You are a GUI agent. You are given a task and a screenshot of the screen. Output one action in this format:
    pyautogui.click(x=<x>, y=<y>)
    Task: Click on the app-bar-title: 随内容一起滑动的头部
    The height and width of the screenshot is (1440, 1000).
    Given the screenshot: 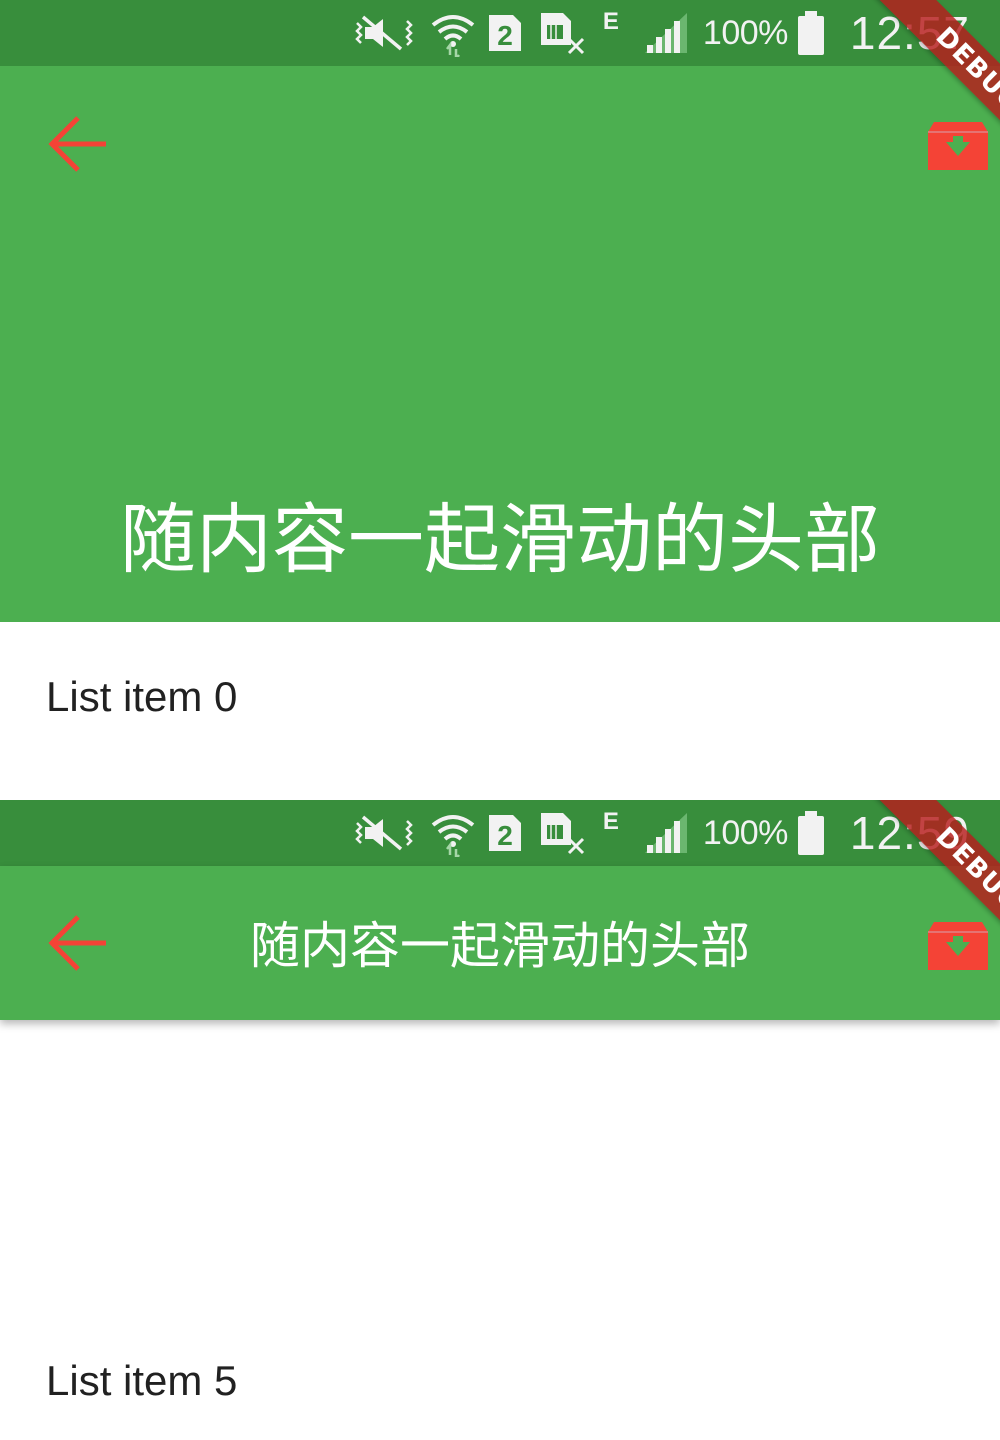 What is the action you would take?
    pyautogui.click(x=500, y=946)
    